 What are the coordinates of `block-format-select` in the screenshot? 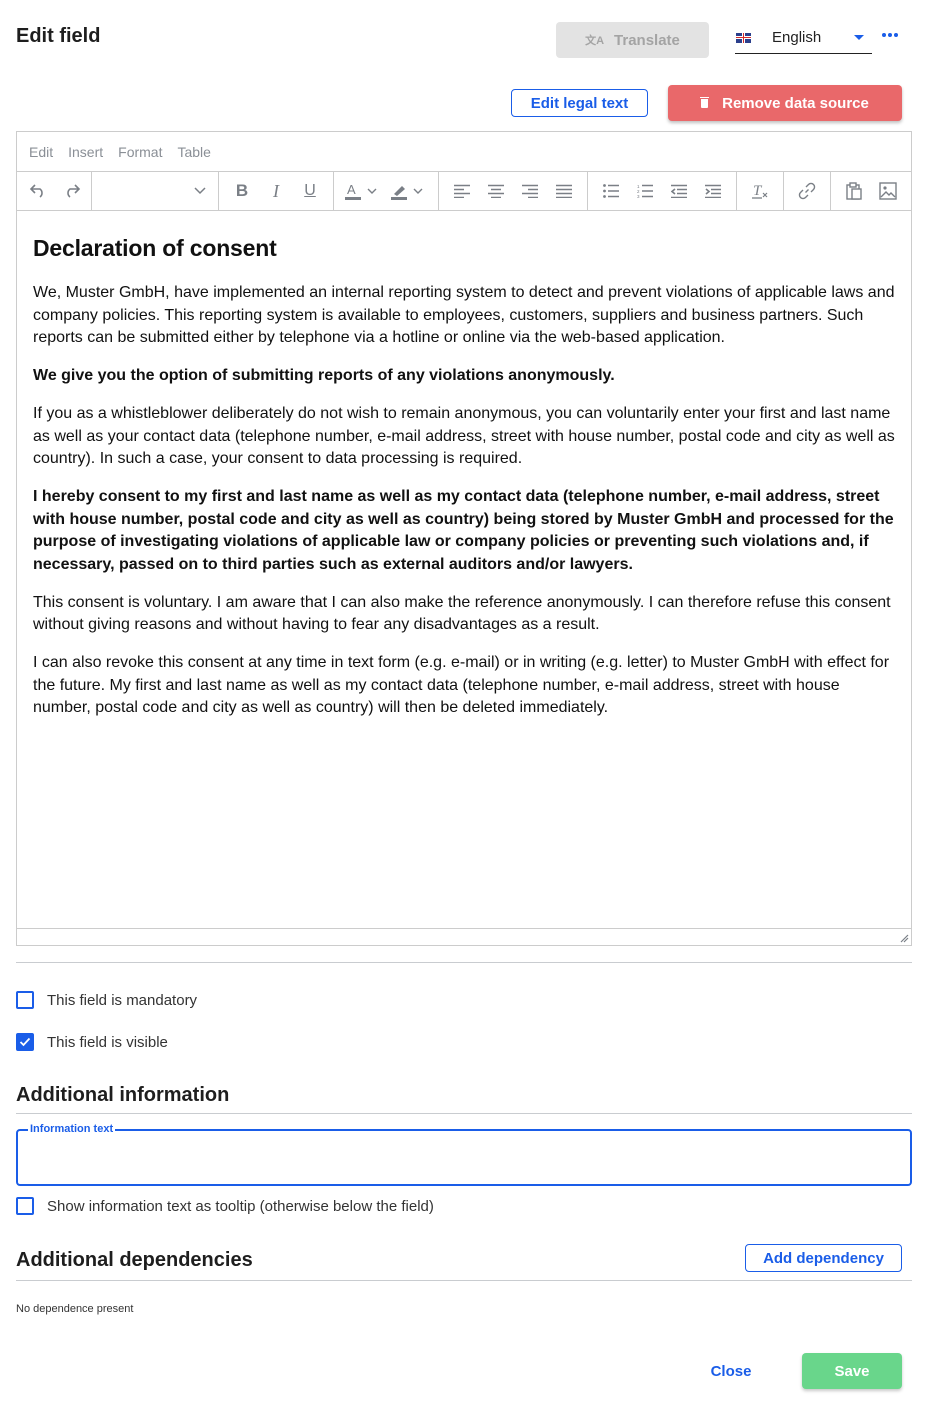 It's located at (155, 191).